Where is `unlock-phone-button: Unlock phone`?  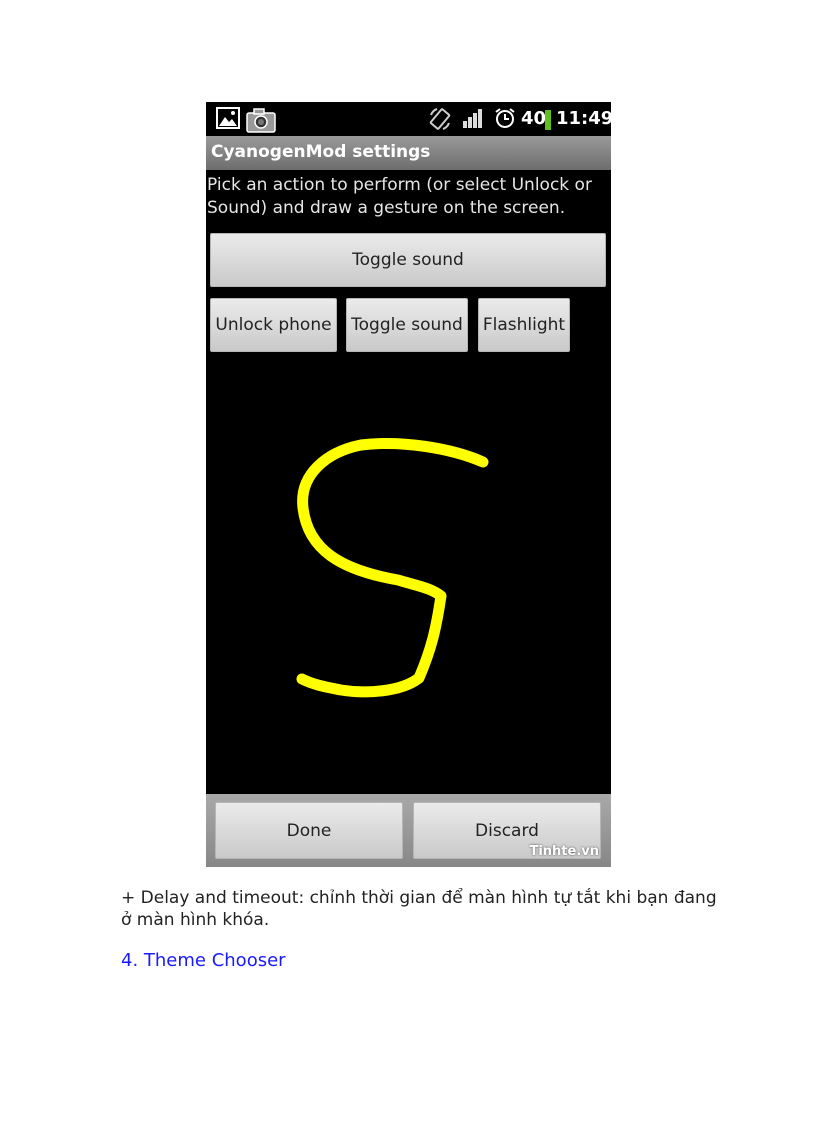
unlock-phone-button: Unlock phone is located at coordinates (273, 325).